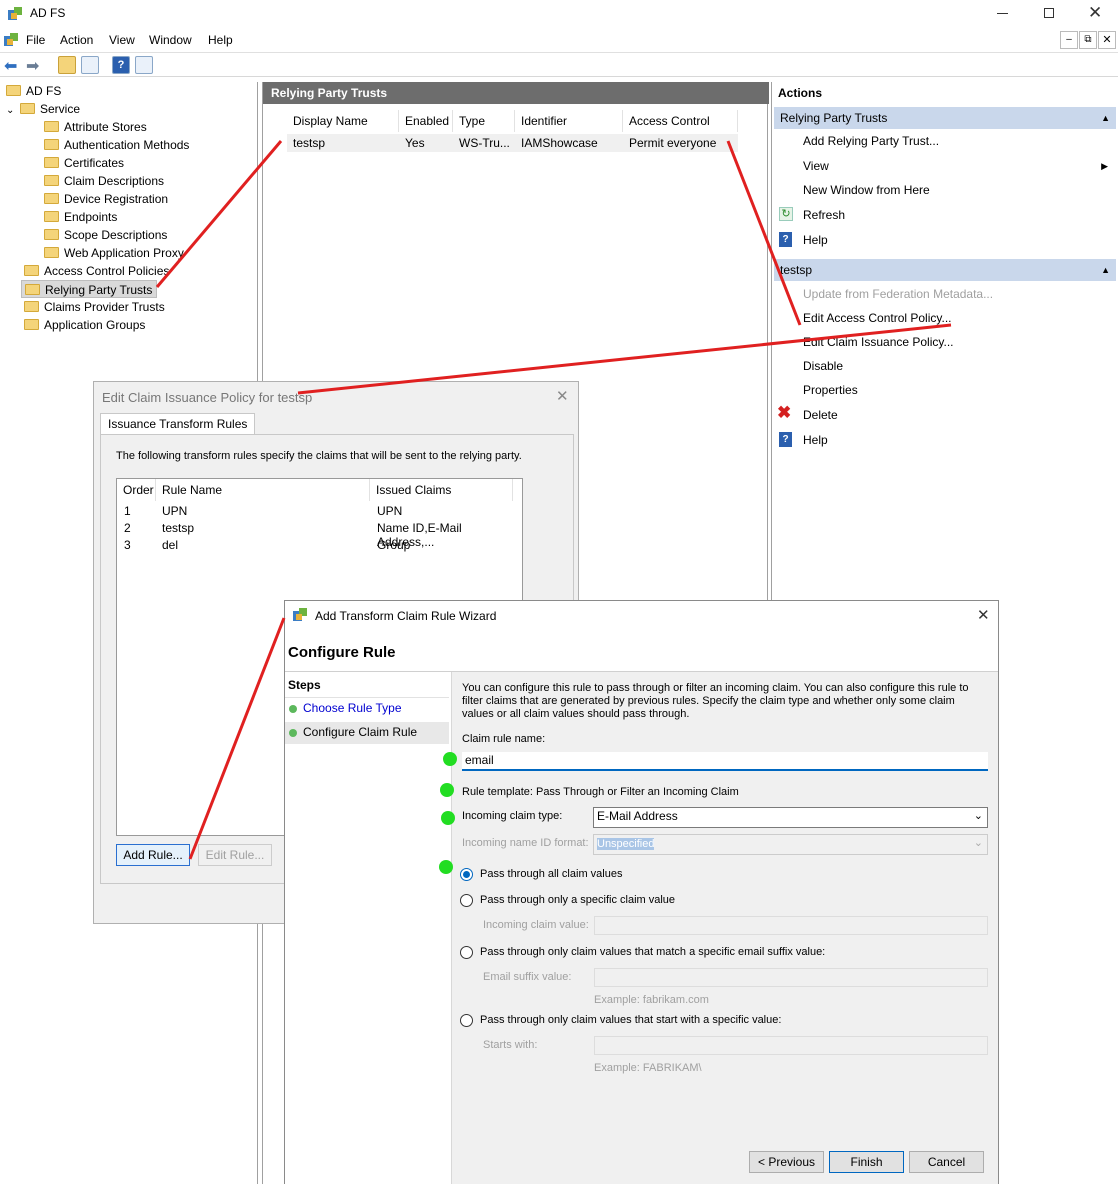  What do you see at coordinates (945, 118) in the screenshot?
I see `actions-section-relying-party-trusts: Relying Party Trusts ▲` at bounding box center [945, 118].